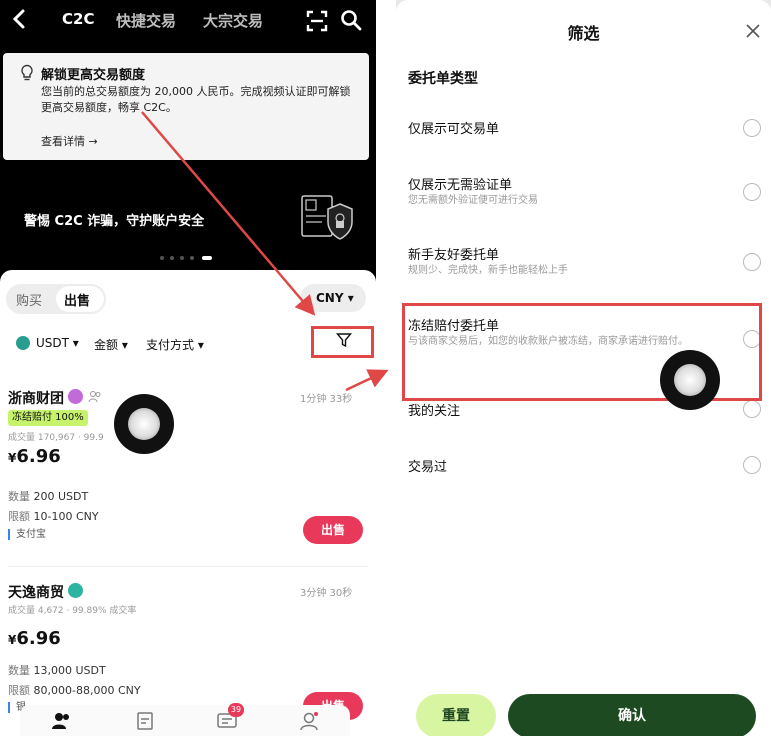 The image size is (771, 736). I want to click on merchant-name: 浙商财团, so click(36, 399).